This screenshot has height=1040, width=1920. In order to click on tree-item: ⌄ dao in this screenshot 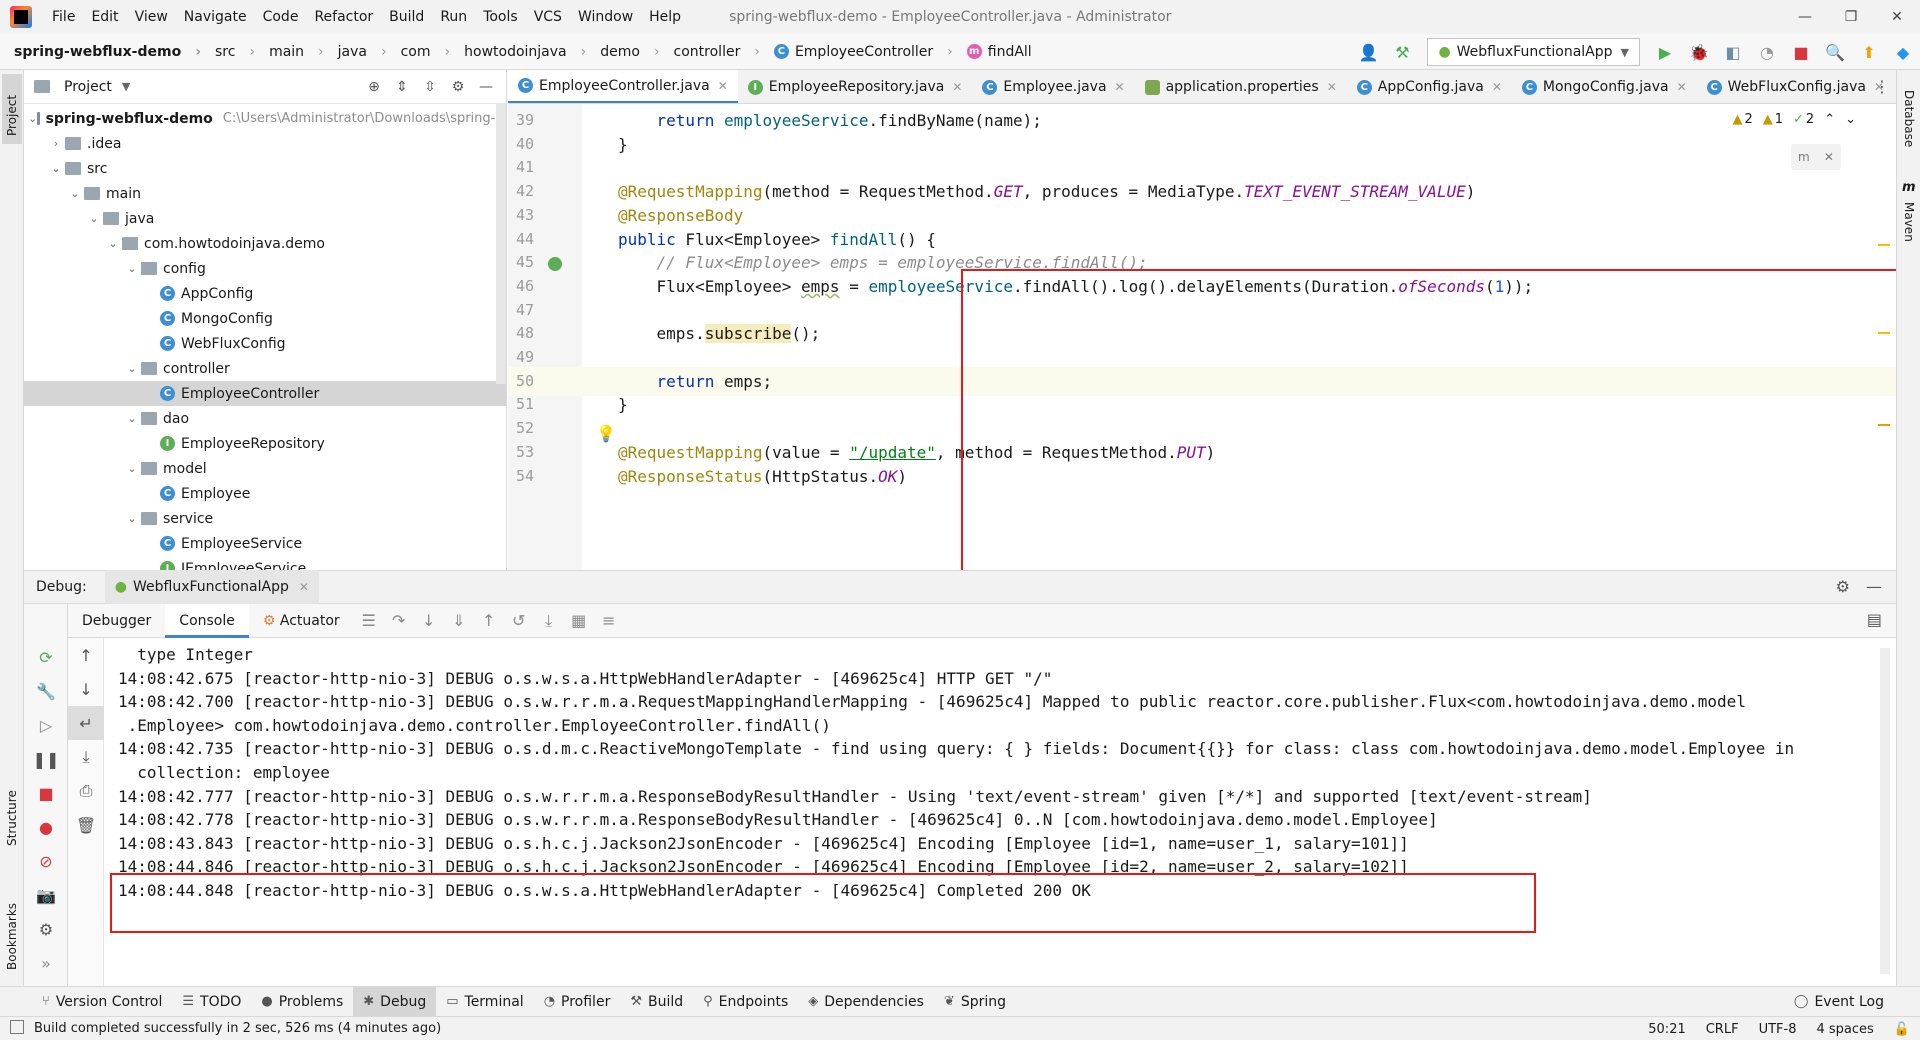, I will do `click(265, 418)`.